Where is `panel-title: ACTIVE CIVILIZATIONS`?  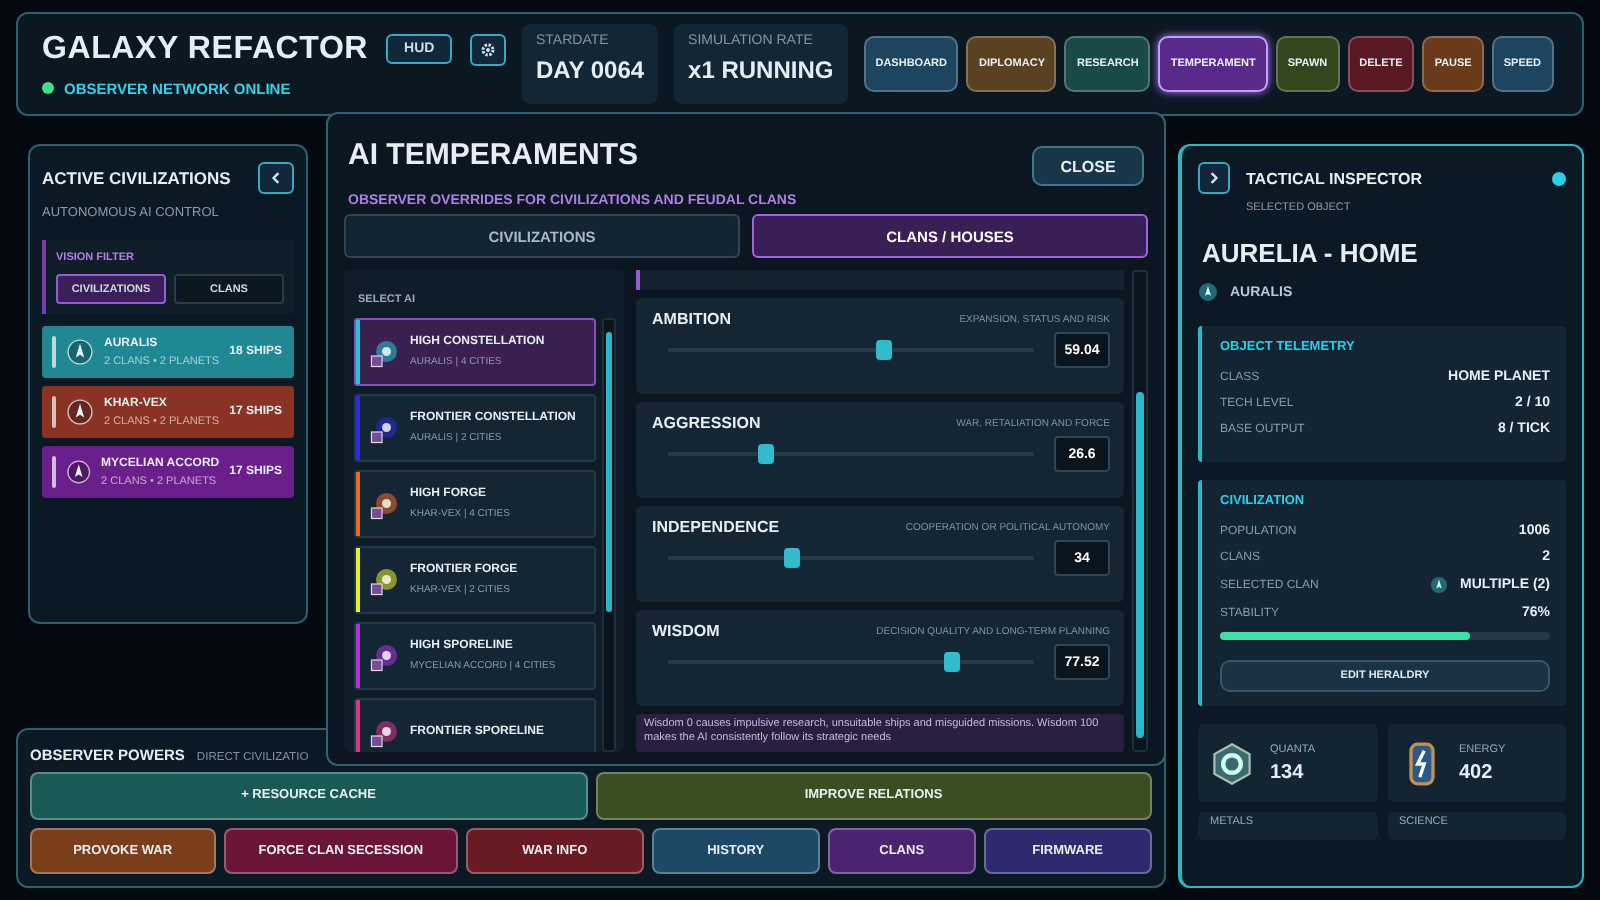 panel-title: ACTIVE CIVILIZATIONS is located at coordinates (136, 178).